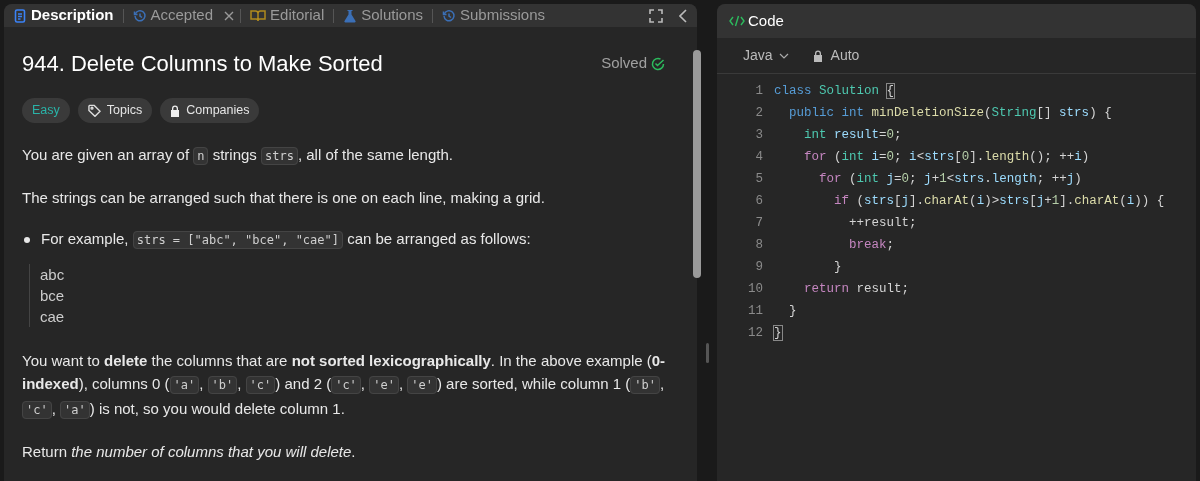 This screenshot has height=481, width=1200. I want to click on line-number: 9, so click(758, 267).